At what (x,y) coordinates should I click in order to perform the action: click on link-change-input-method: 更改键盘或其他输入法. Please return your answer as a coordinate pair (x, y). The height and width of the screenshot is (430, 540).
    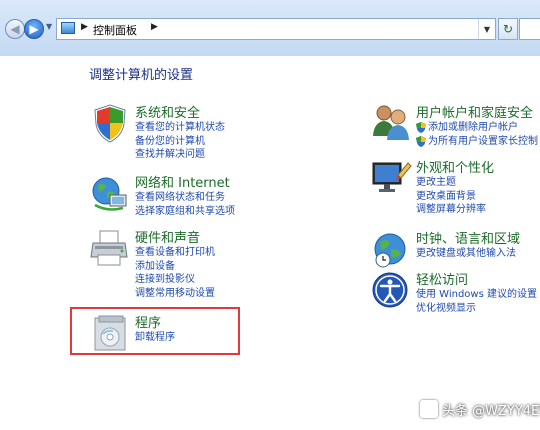
    Looking at the image, I should click on (466, 254).